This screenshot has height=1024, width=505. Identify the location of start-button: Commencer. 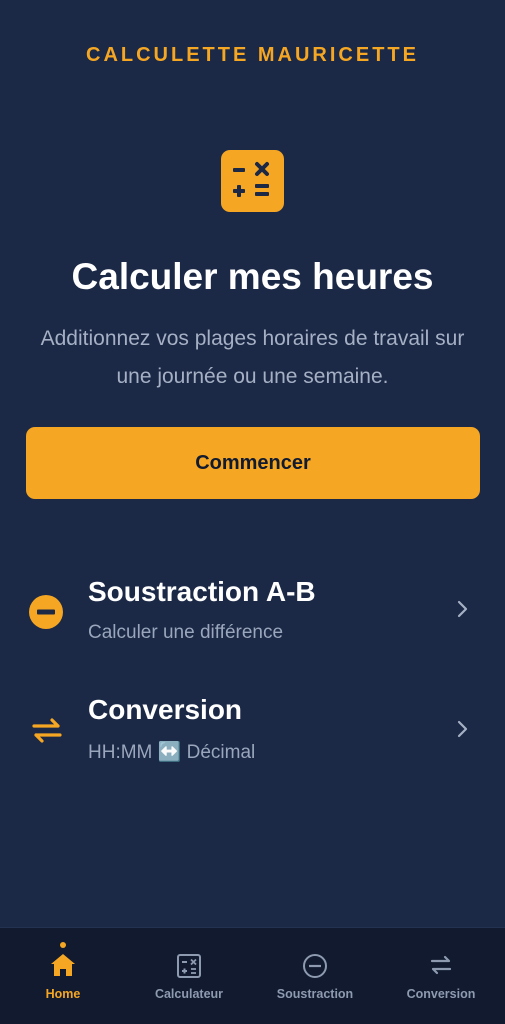
(253, 463).